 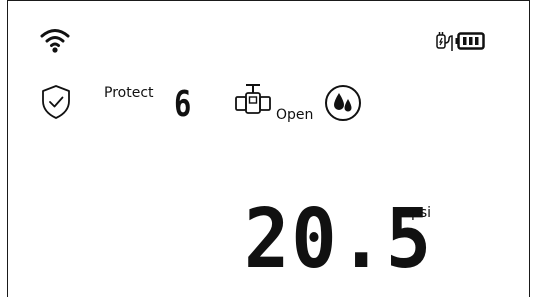 I want to click on valve-state-label: Open, so click(x=295, y=115).